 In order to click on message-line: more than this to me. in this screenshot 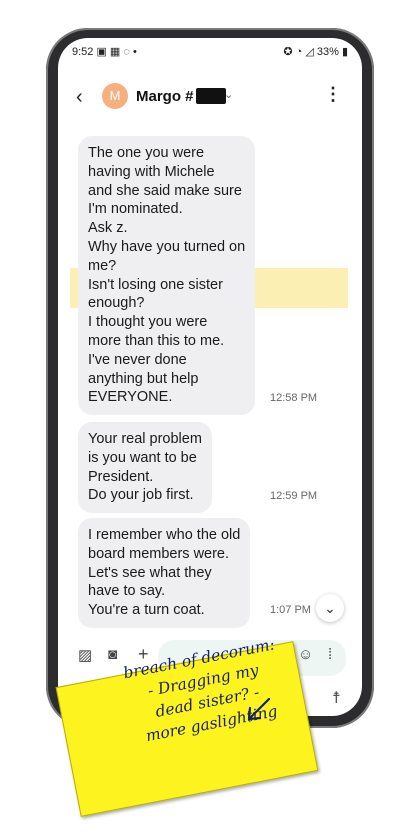, I will do `click(156, 340)`.